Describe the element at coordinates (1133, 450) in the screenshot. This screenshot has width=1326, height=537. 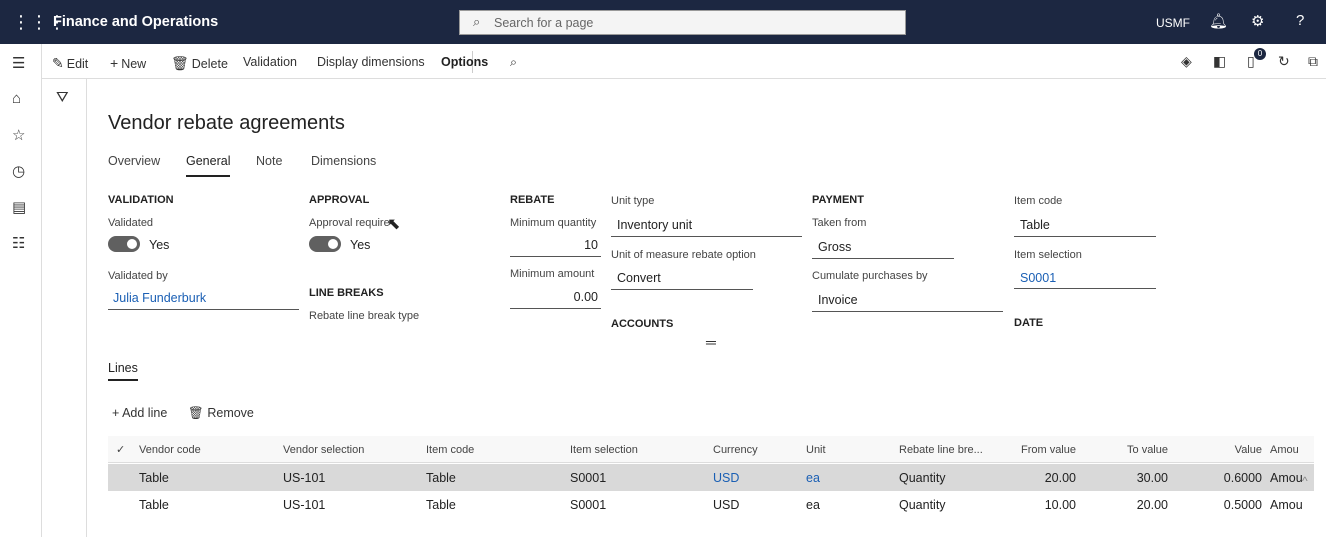
I see `col-to-value: To value` at that location.